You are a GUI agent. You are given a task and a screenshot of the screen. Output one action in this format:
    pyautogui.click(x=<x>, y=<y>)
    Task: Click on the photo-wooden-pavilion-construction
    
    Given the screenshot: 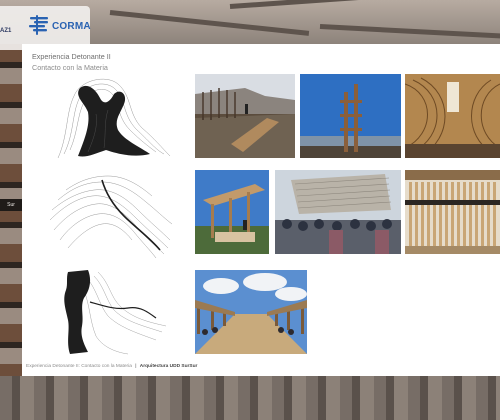 What is the action you would take?
    pyautogui.click(x=232, y=212)
    